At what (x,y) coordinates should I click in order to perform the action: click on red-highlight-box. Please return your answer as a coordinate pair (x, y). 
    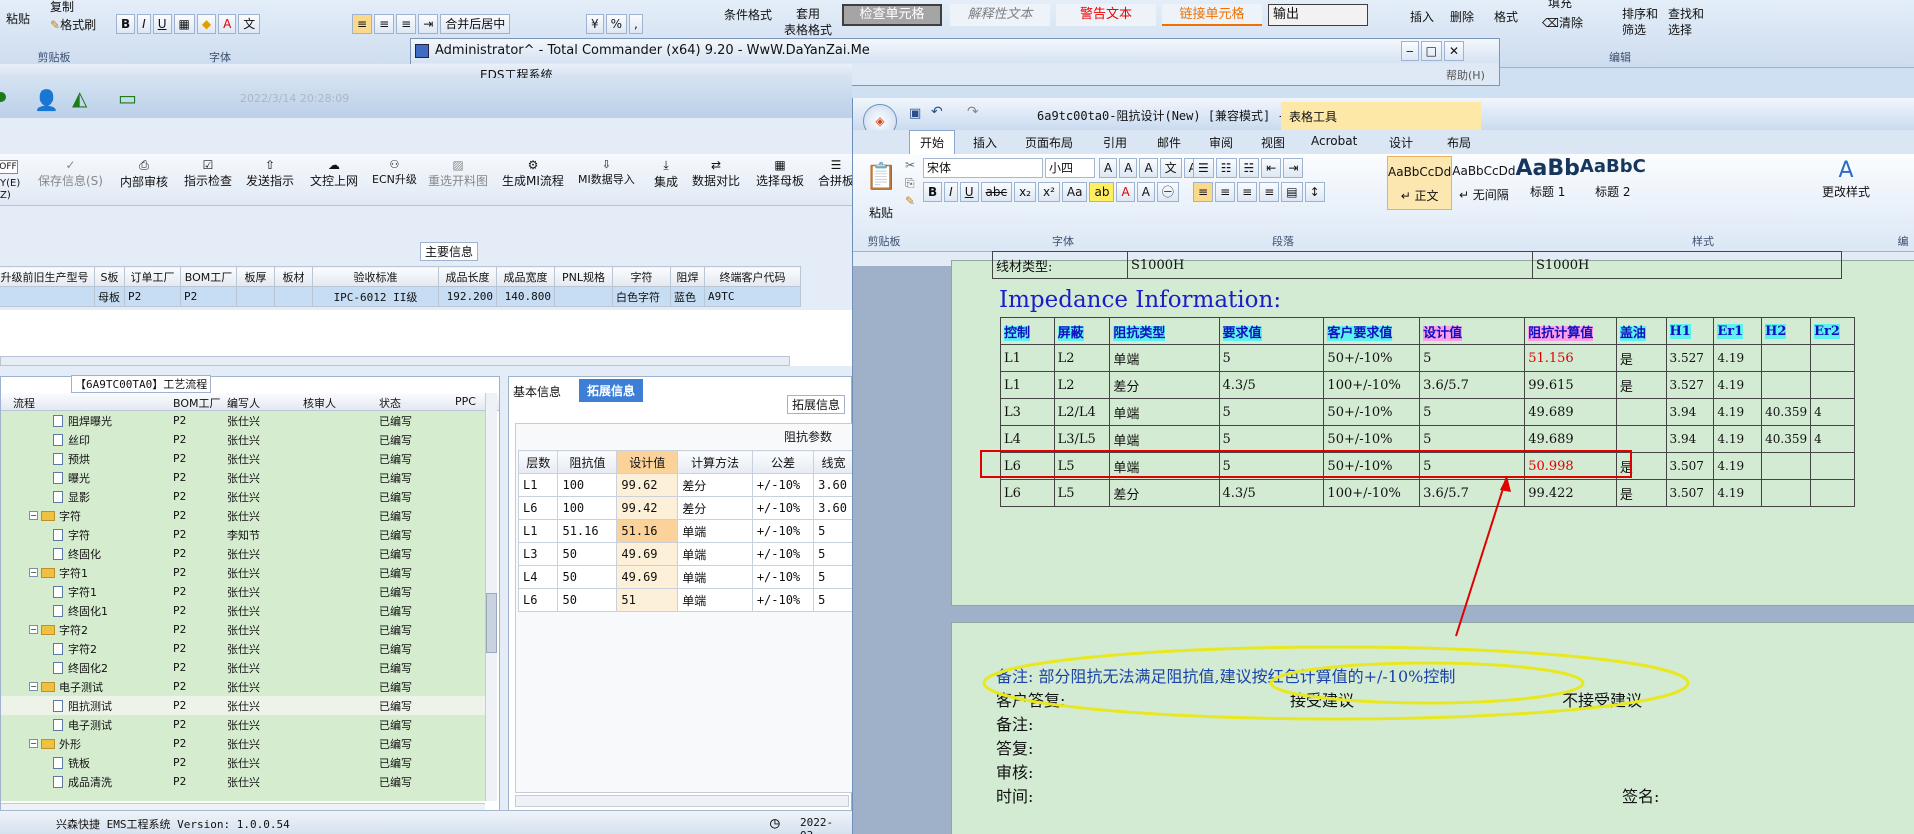
    Looking at the image, I should click on (1306, 464).